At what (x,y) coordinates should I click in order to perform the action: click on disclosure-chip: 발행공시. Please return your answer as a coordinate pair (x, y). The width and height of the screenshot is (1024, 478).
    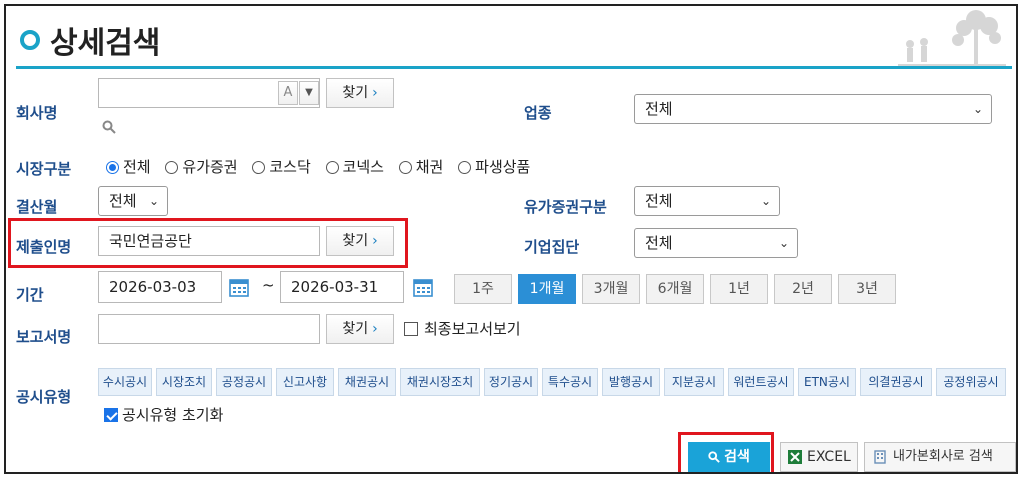
    Looking at the image, I should click on (631, 382).